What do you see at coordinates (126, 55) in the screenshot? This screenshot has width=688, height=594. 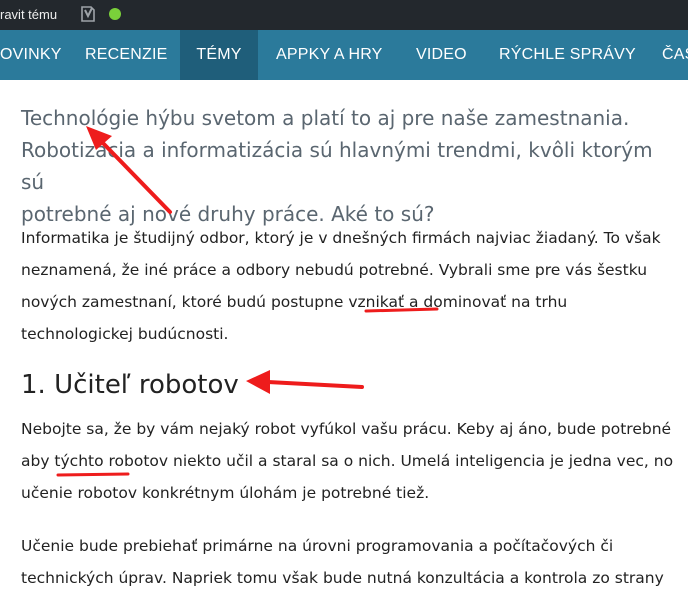 I see `nav-item-recenzie: RECENZIE` at bounding box center [126, 55].